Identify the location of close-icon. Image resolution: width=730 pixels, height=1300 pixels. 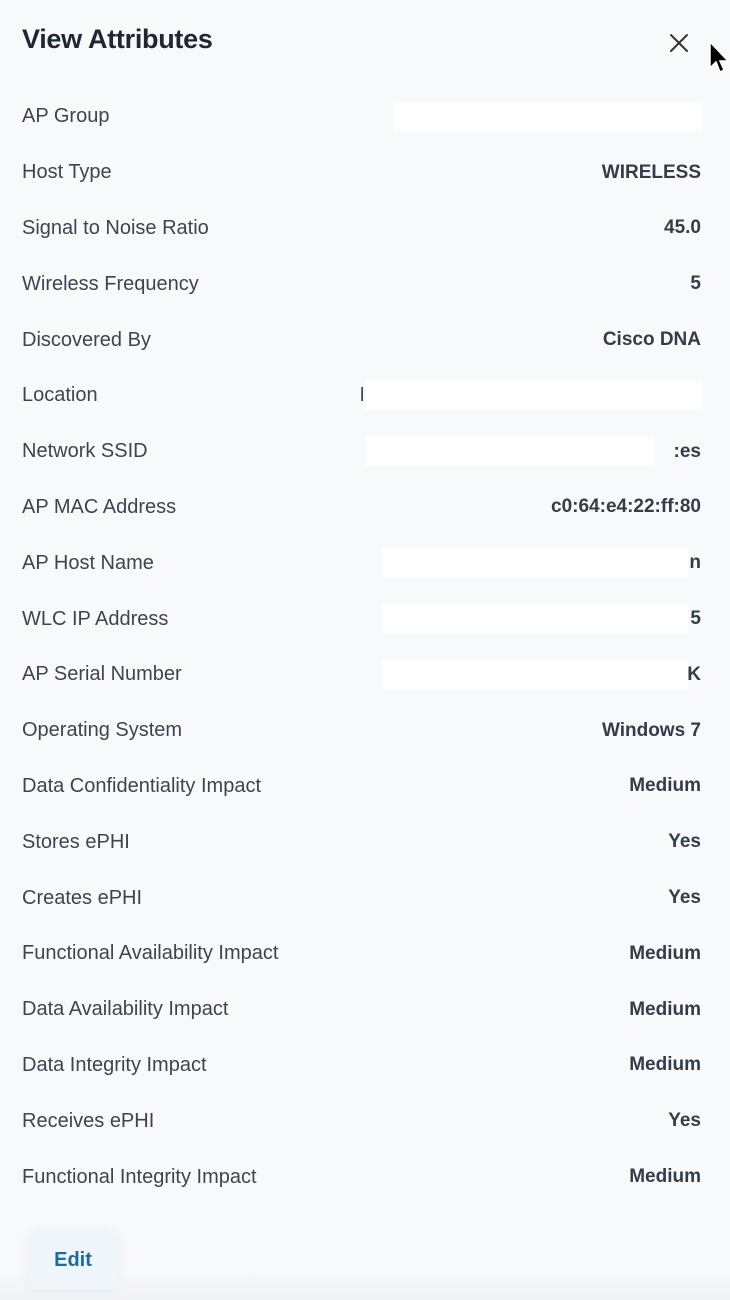
(679, 43).